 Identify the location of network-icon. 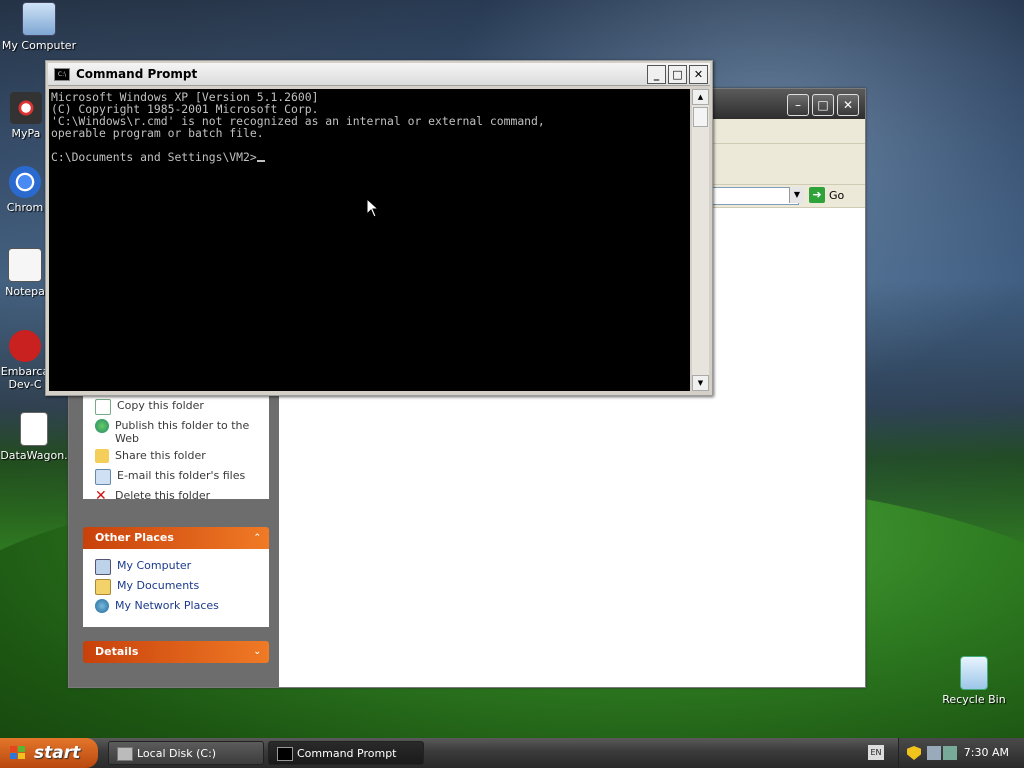
(934, 753).